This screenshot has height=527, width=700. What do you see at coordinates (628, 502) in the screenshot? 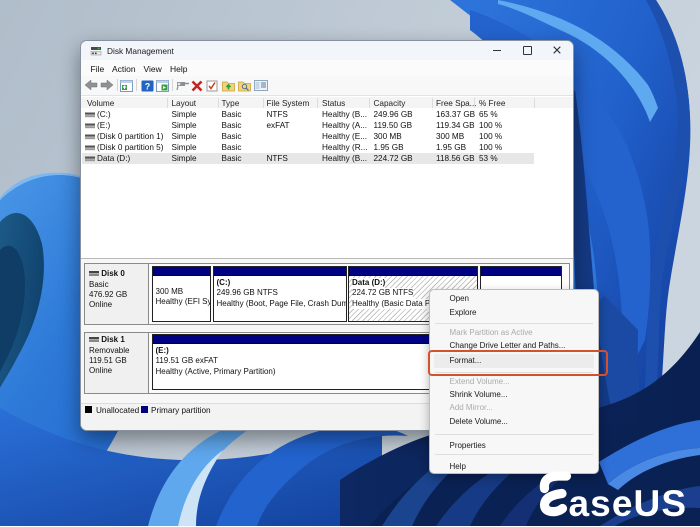
I see `svg-text: aseUS` at bounding box center [628, 502].